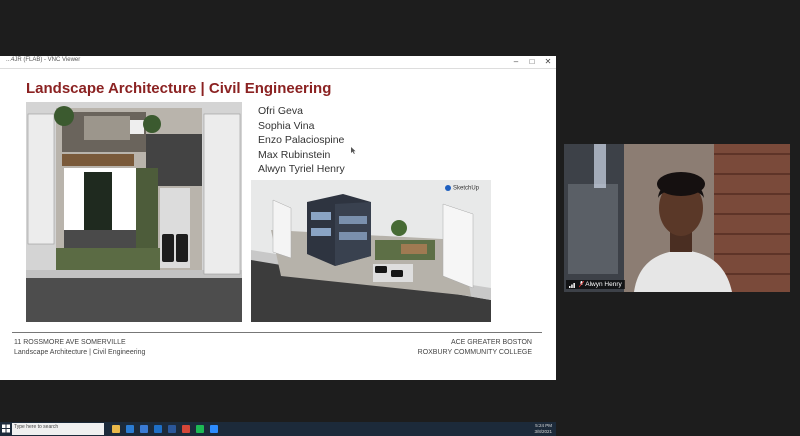 Image resolution: width=800 pixels, height=436 pixels. I want to click on taskbar-clock: 5:24 PM 3/8/2021, so click(533, 428).